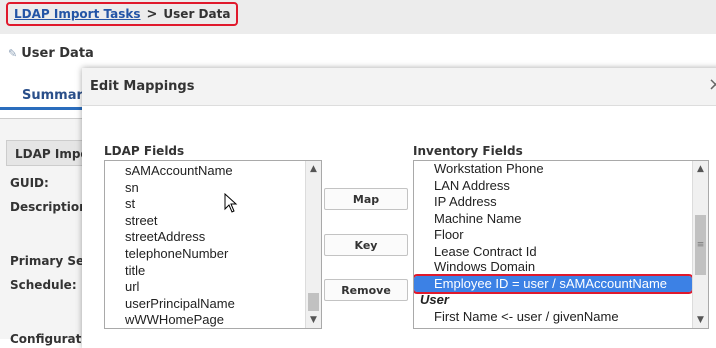 This screenshot has height=348, width=716. Describe the element at coordinates (231, 203) in the screenshot. I see `mouse-cursor-icon` at that location.